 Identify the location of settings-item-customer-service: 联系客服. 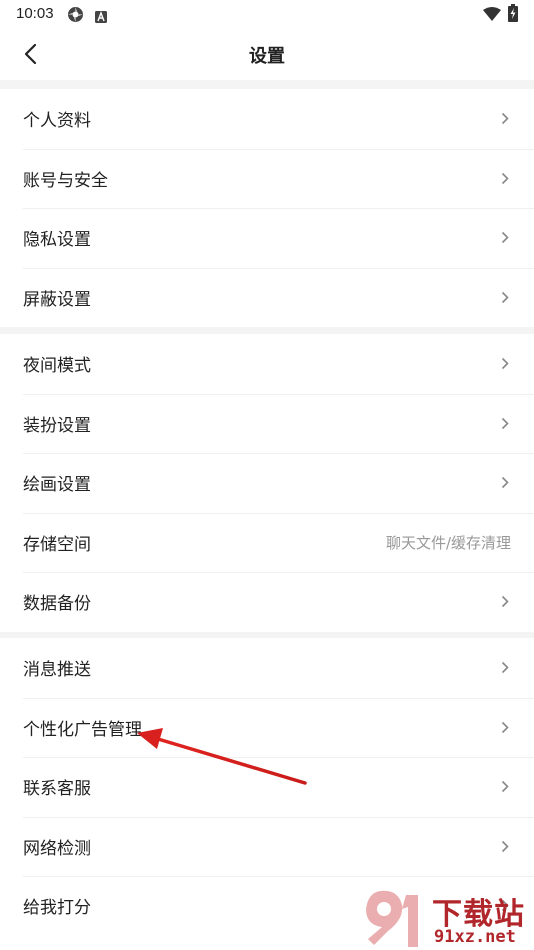
(267, 787).